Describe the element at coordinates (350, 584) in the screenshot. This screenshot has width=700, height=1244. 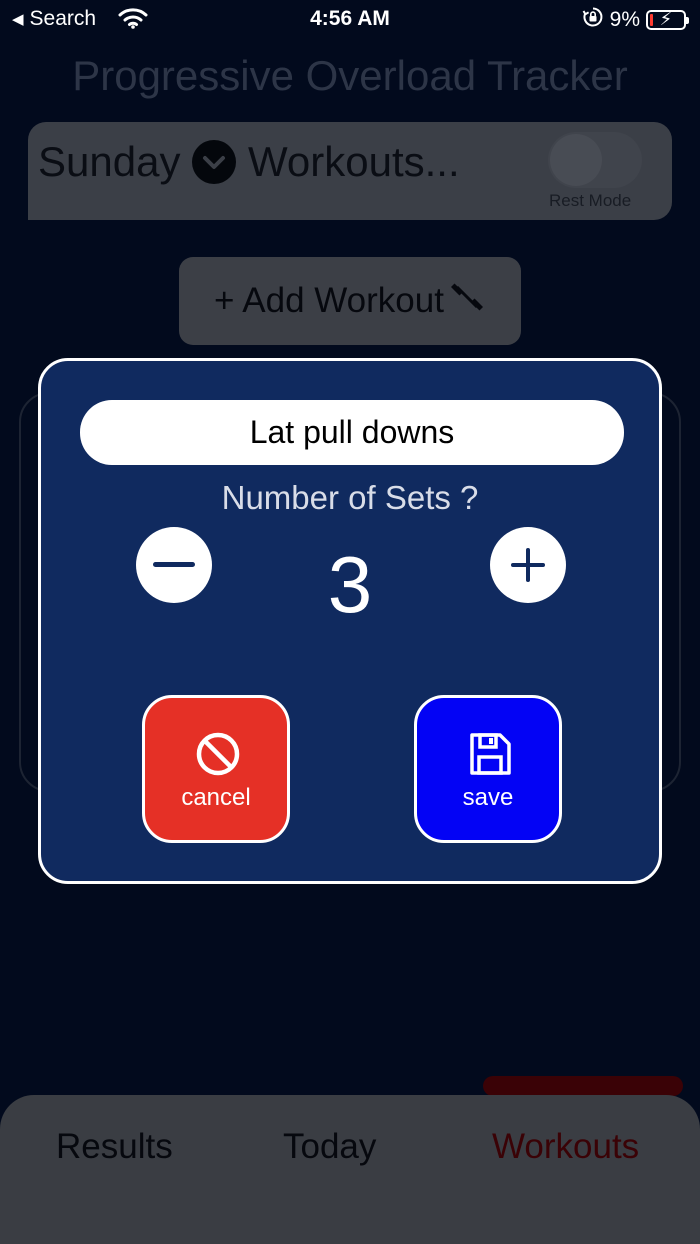
I see `set-count: 3` at that location.